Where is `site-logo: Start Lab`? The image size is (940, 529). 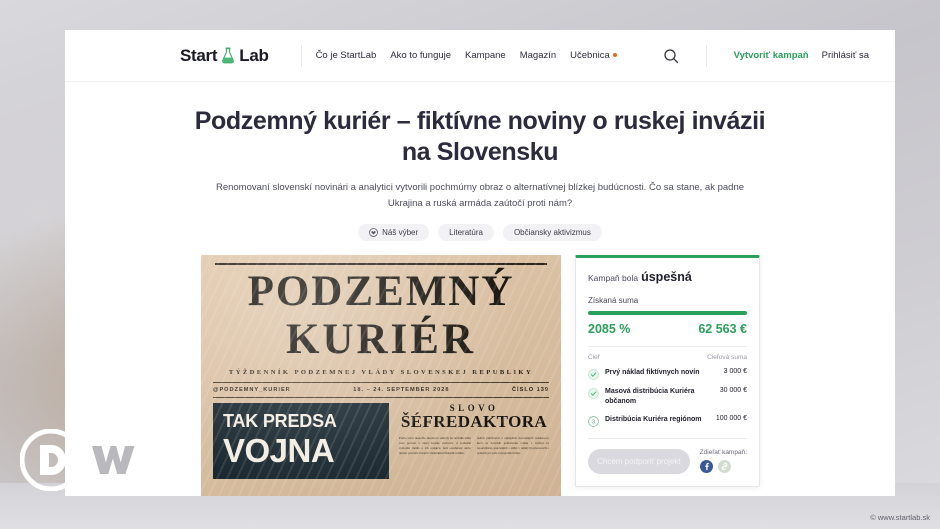 site-logo: Start Lab is located at coordinates (224, 56).